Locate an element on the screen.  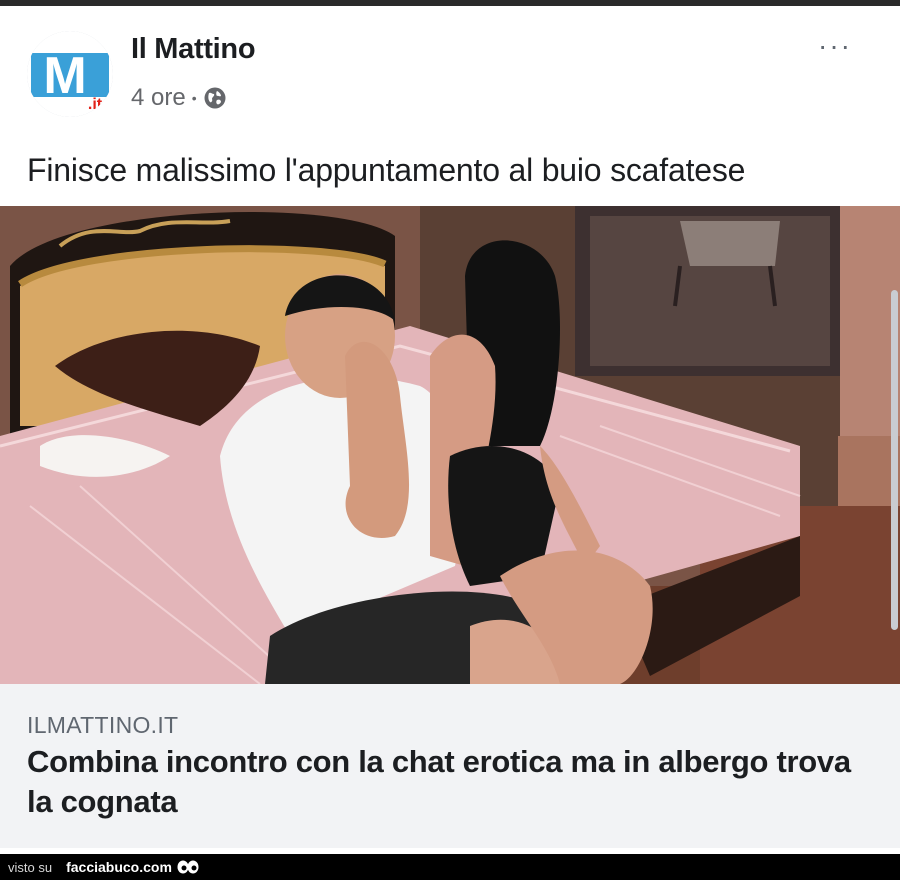
il-mattino-logo: M .it is located at coordinates (70, 74).